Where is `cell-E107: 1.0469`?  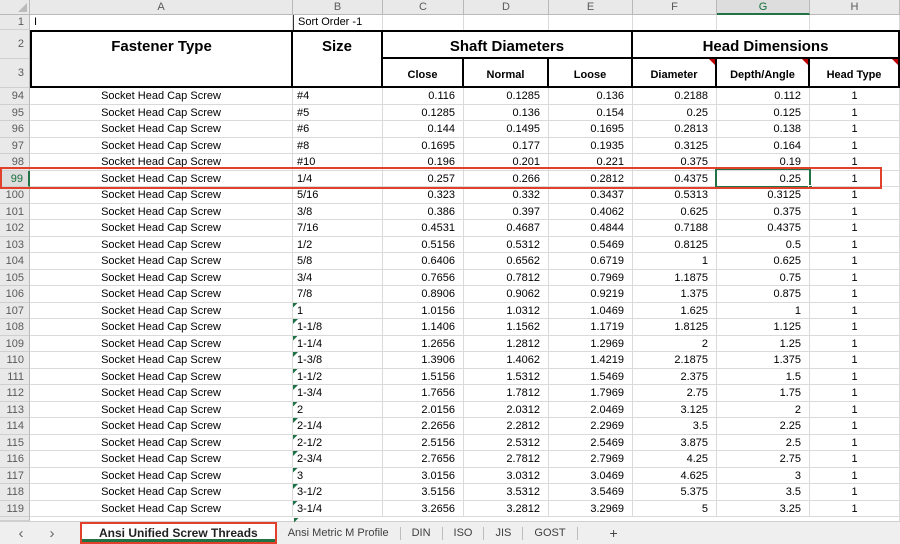 cell-E107: 1.0469 is located at coordinates (591, 310).